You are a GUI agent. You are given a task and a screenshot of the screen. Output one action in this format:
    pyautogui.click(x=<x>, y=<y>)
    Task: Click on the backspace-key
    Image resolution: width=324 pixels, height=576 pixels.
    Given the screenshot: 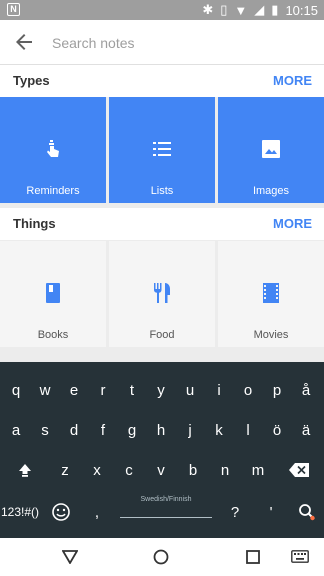 What is the action you would take?
    pyautogui.click(x=299, y=470)
    